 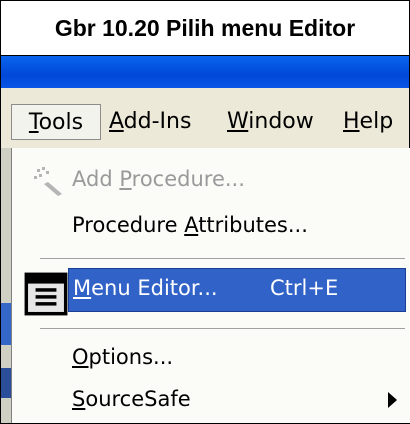 What do you see at coordinates (6, 324) in the screenshot?
I see `background-highlight-strip` at bounding box center [6, 324].